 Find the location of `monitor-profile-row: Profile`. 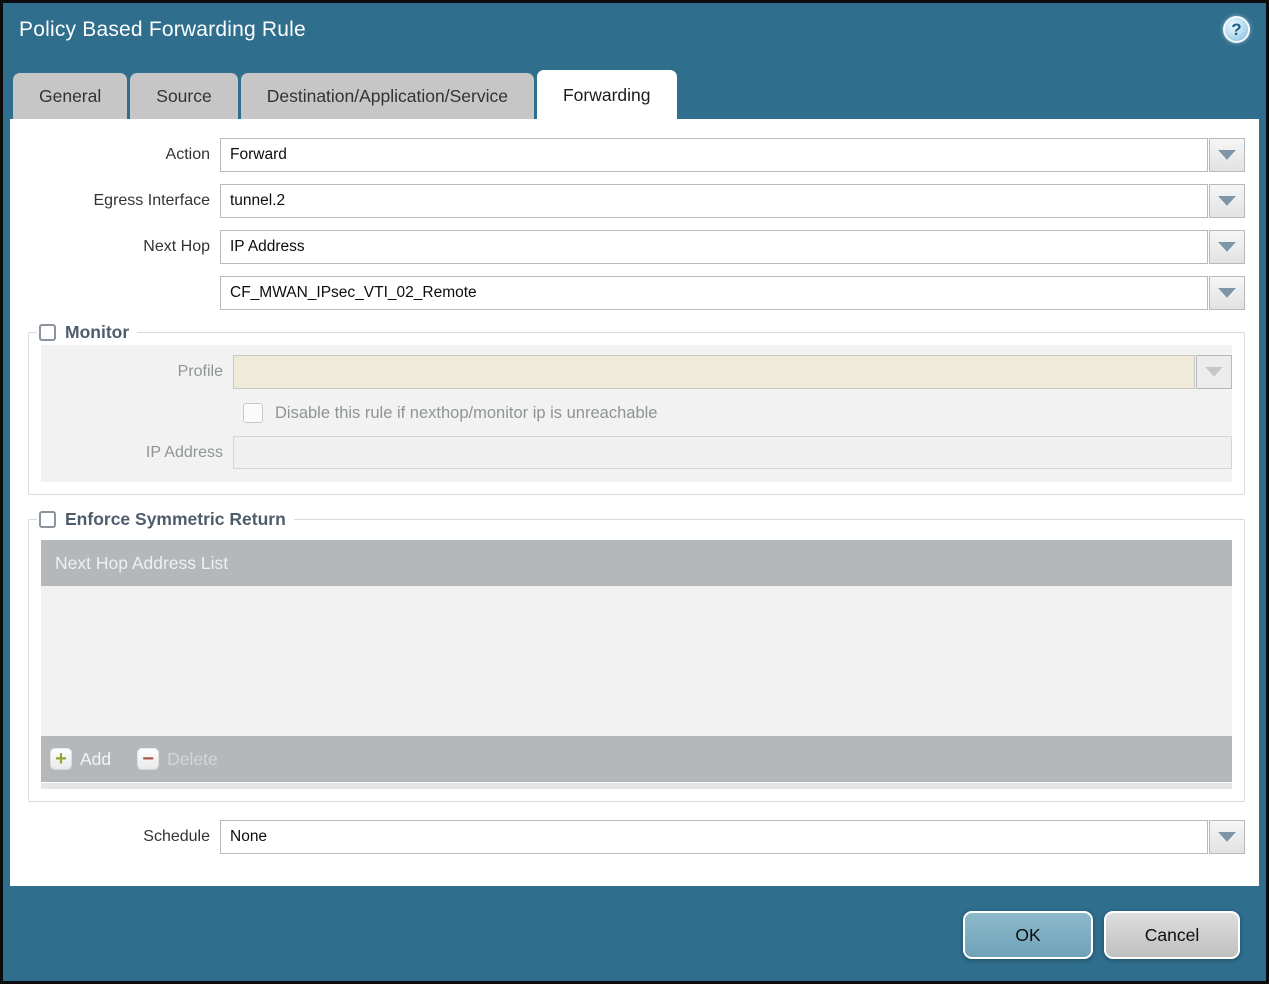

monitor-profile-row: Profile is located at coordinates (636, 372).